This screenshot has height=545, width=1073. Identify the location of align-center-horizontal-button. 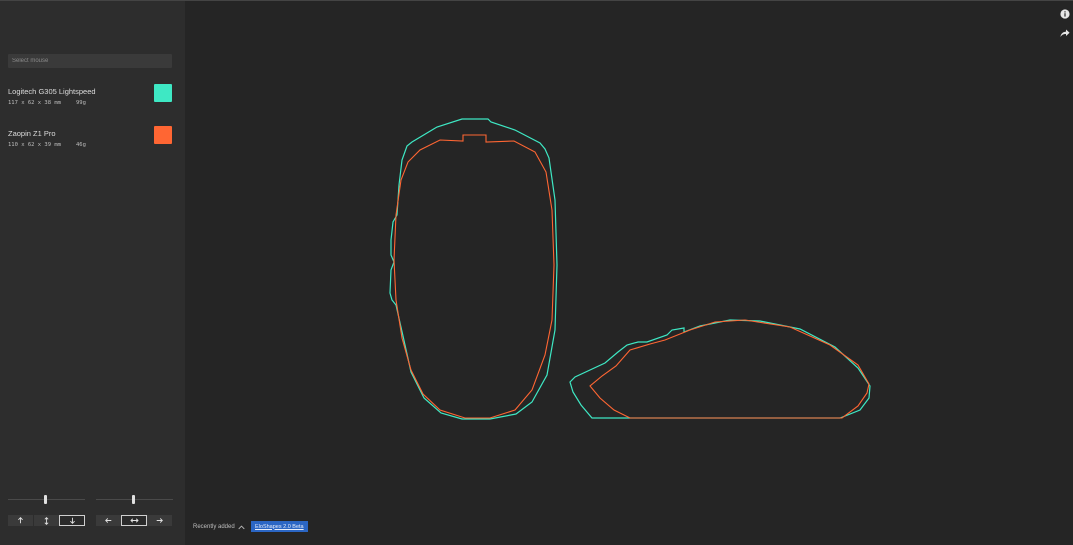
(134, 520).